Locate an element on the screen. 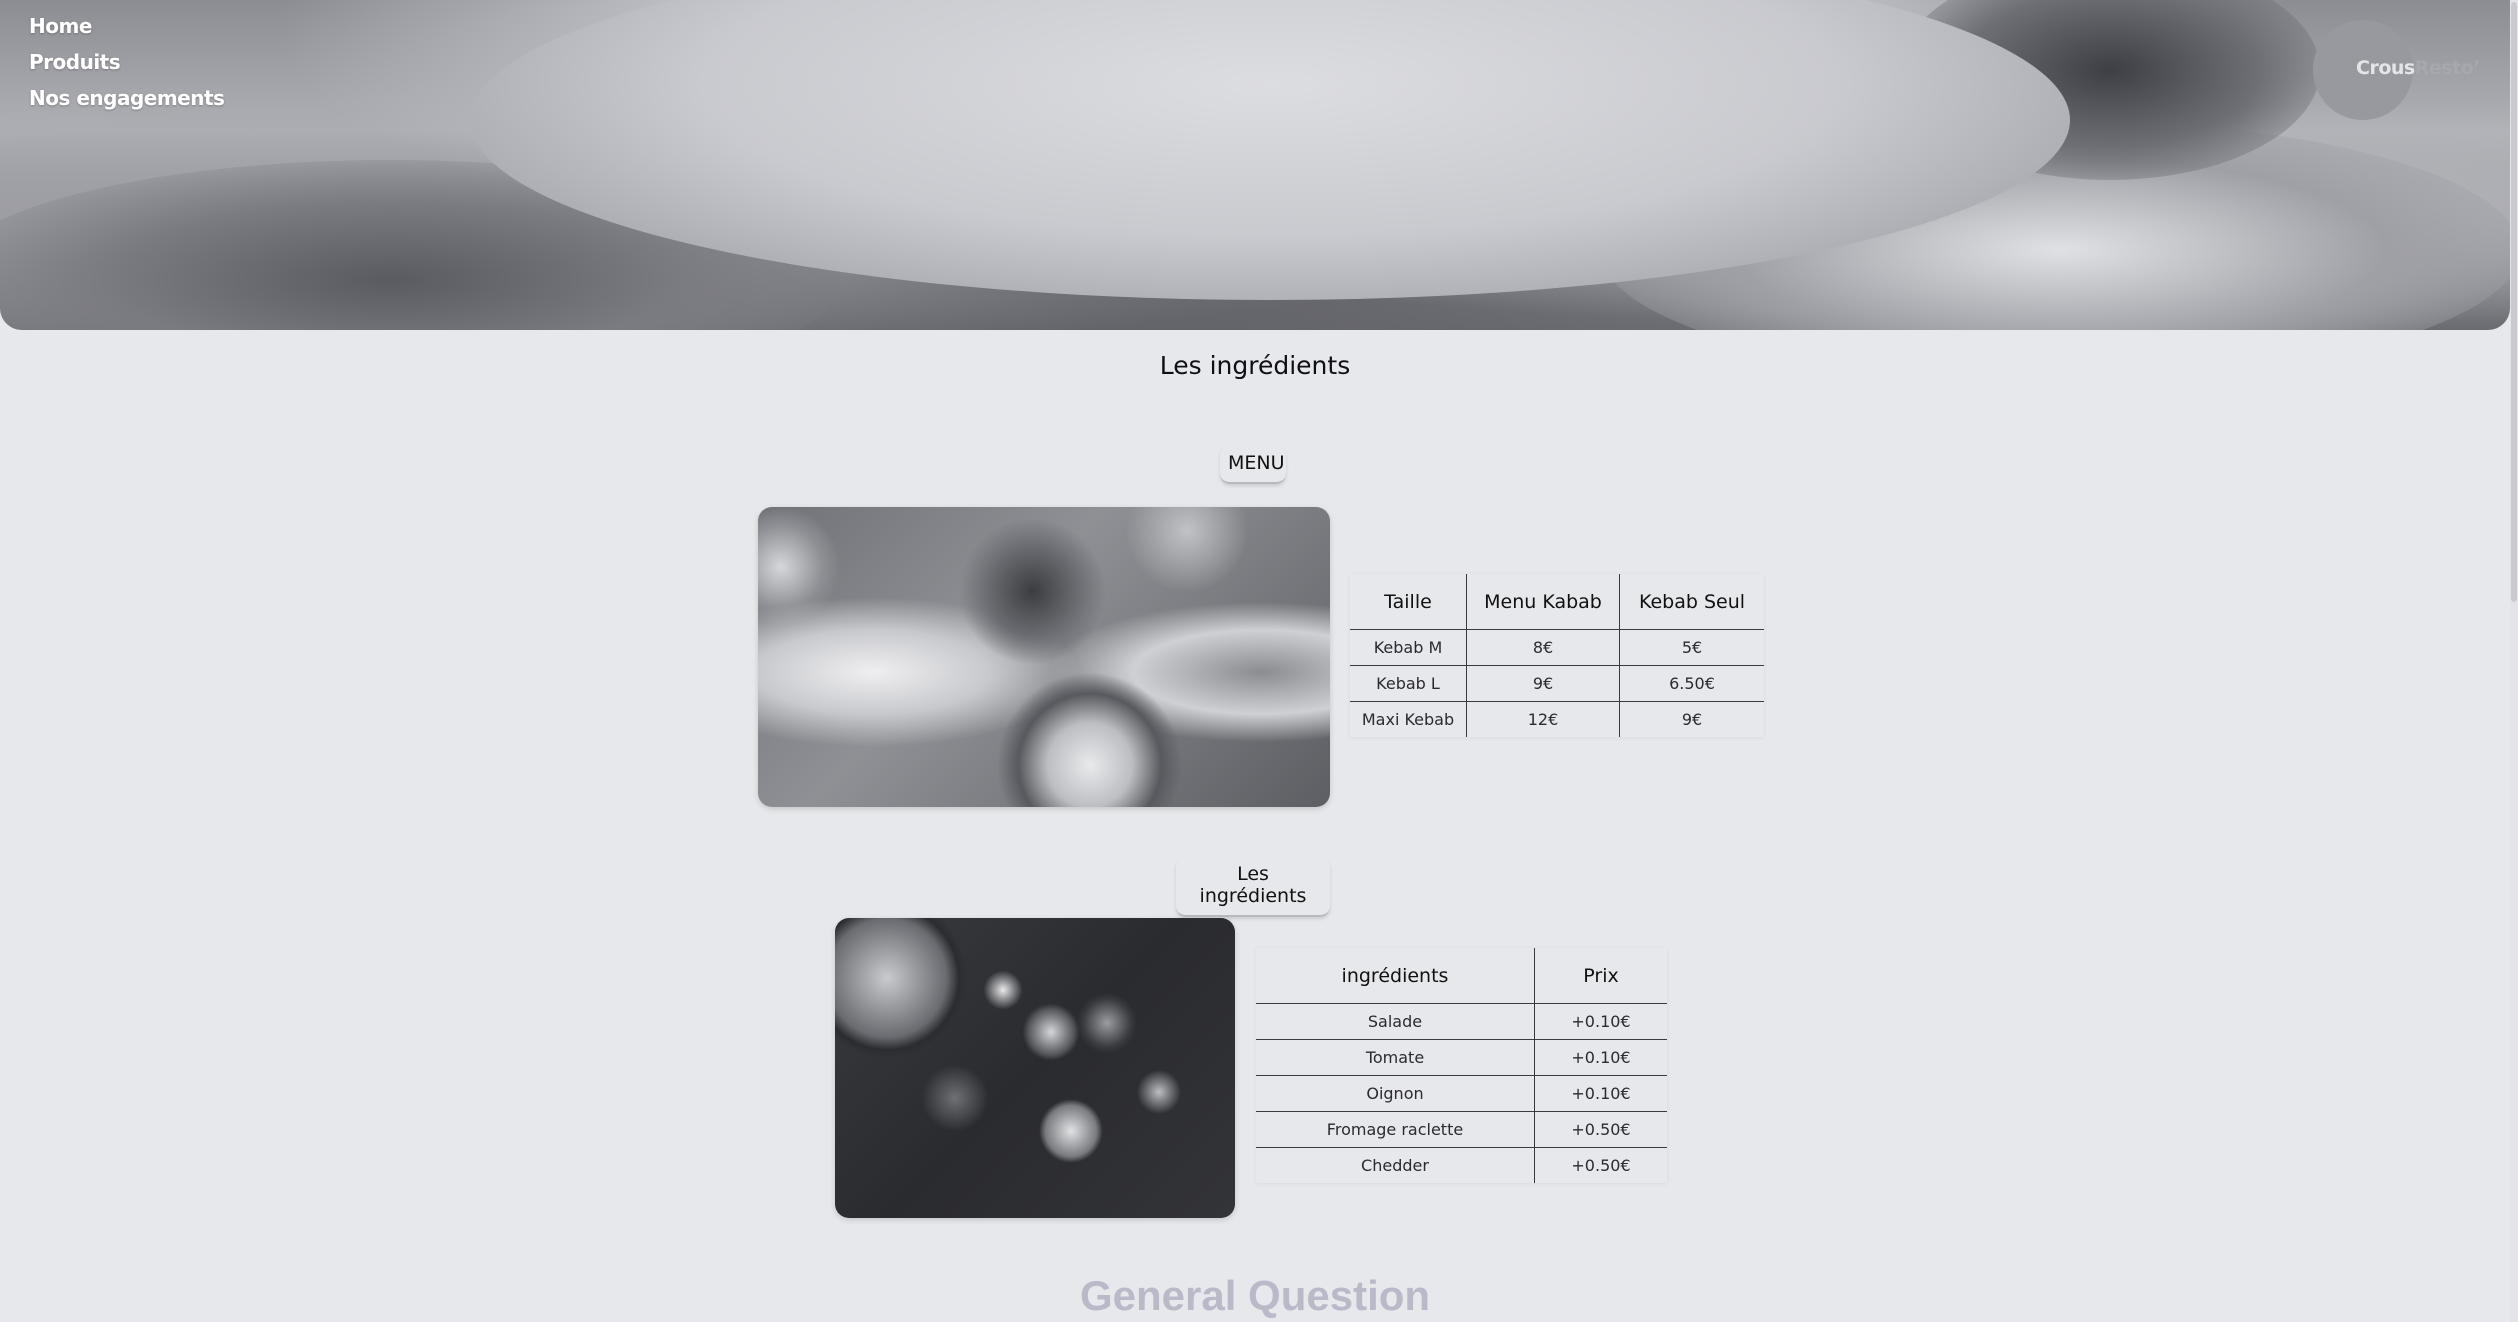  scrollbar-thumb is located at coordinates (2514, 302).